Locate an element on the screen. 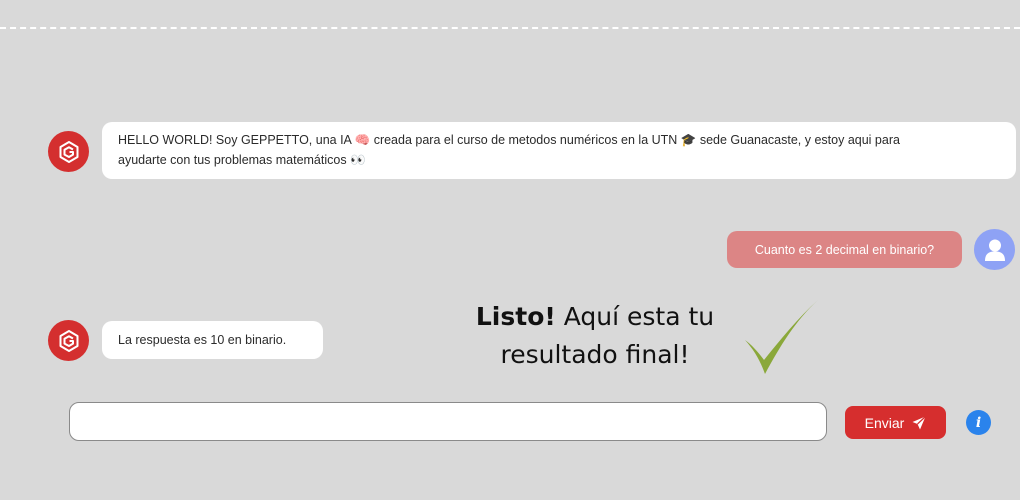 Image resolution: width=1020 pixels, height=500 pixels. annotation-text: Aquí esta tu is located at coordinates (635, 316).